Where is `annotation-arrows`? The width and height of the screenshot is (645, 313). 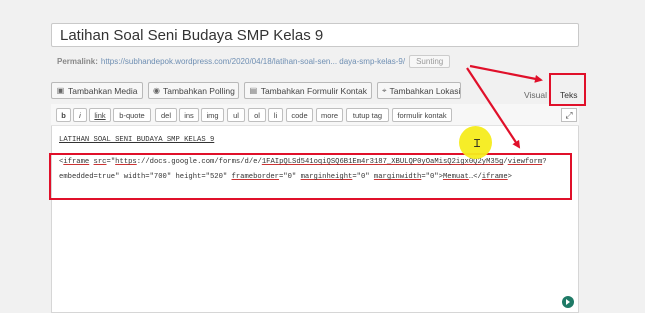 annotation-arrows is located at coordinates (504, 106).